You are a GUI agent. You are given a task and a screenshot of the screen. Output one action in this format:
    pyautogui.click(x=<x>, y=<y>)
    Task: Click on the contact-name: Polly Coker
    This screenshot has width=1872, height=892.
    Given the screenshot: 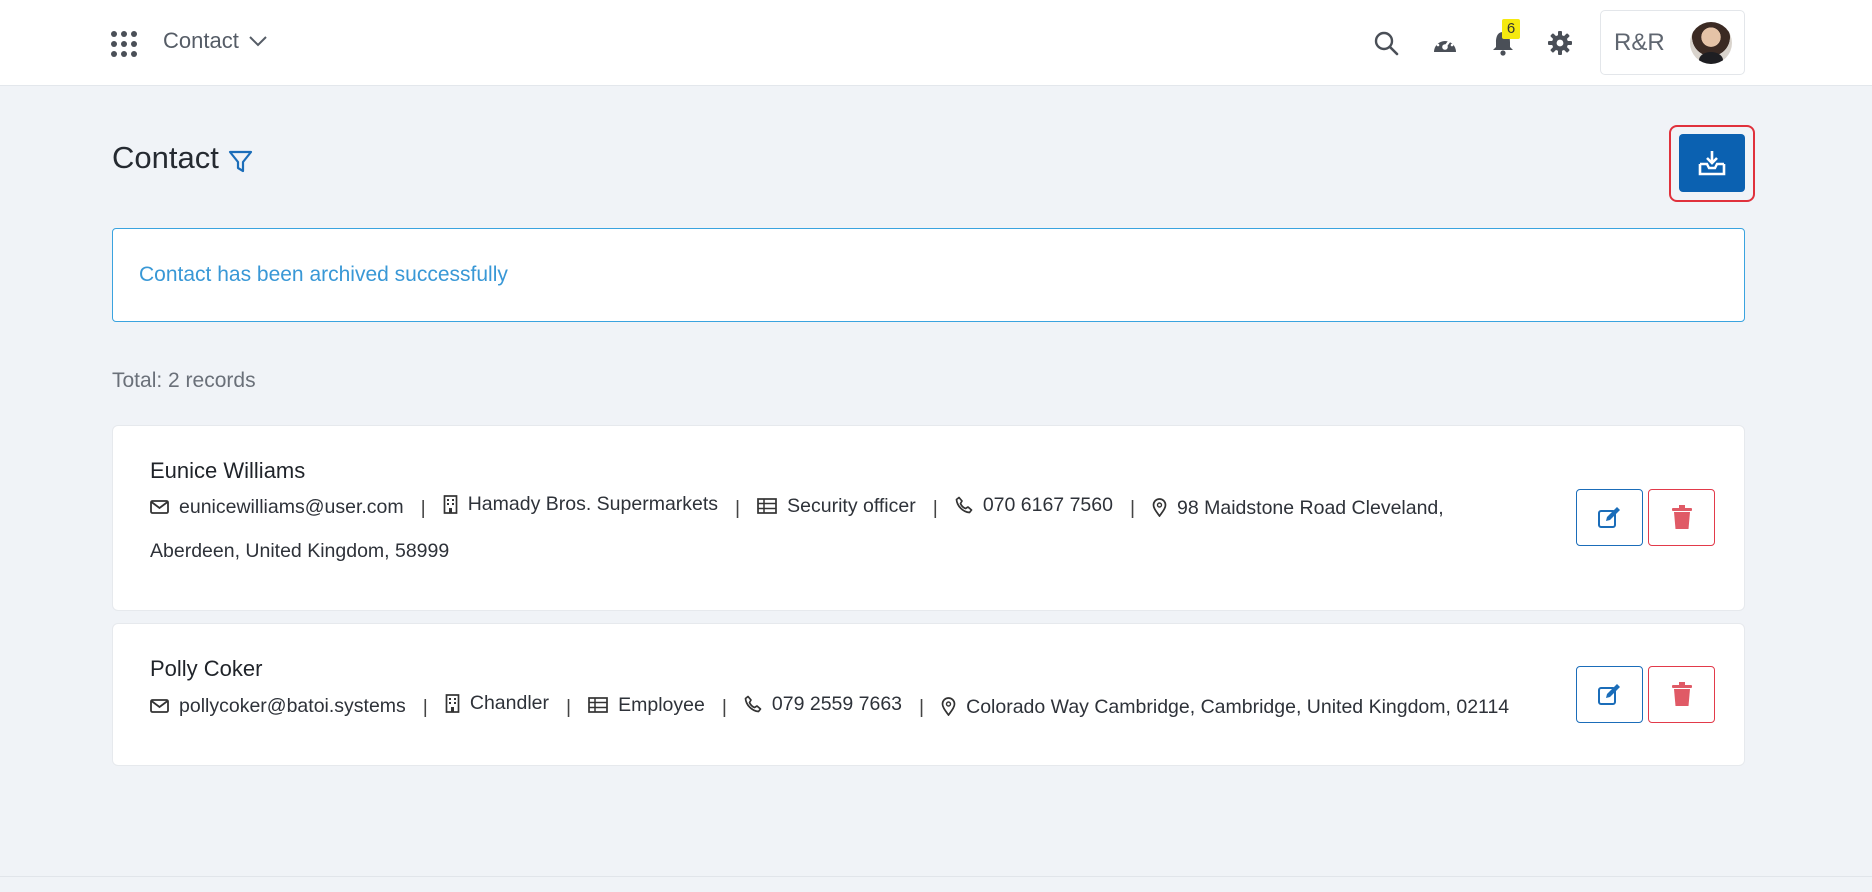 What is the action you would take?
    pyautogui.click(x=206, y=668)
    